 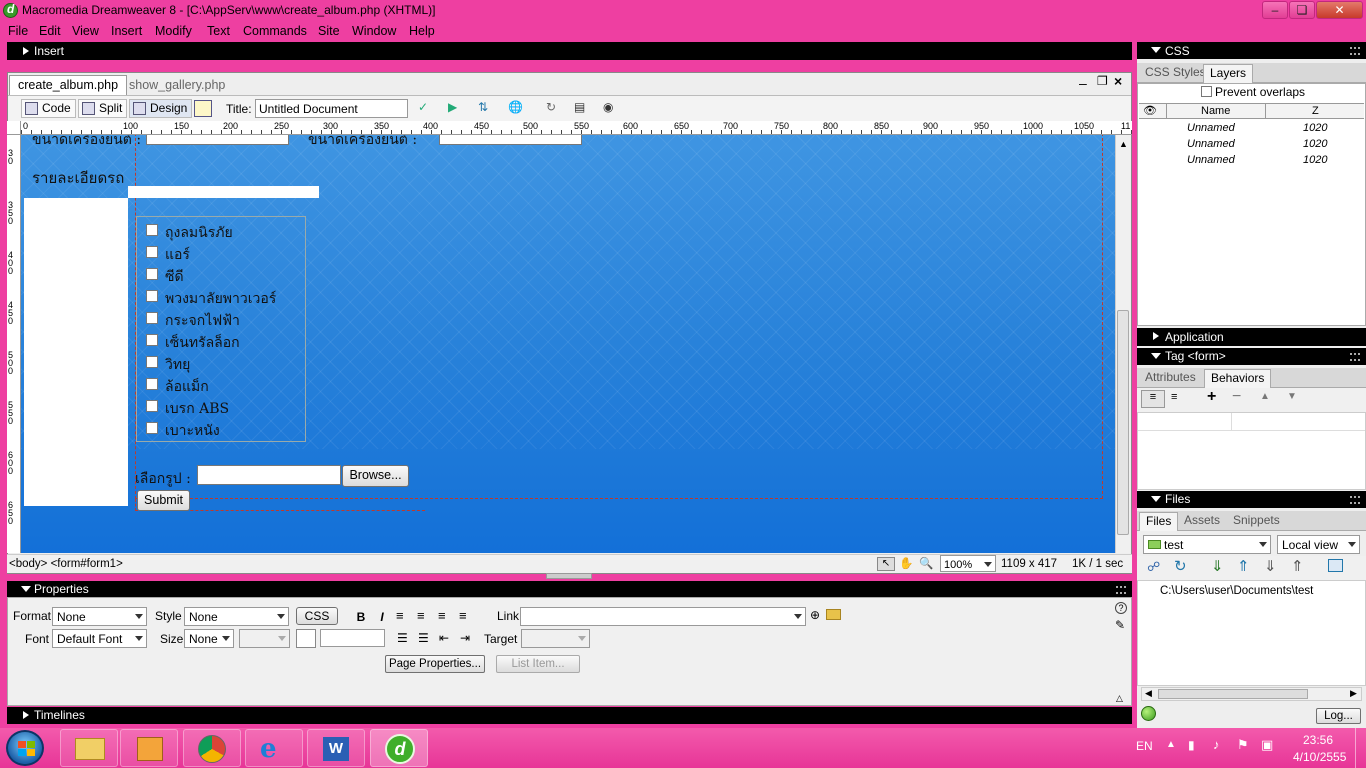 What do you see at coordinates (50, 31) in the screenshot?
I see `menu-edit: Edit` at bounding box center [50, 31].